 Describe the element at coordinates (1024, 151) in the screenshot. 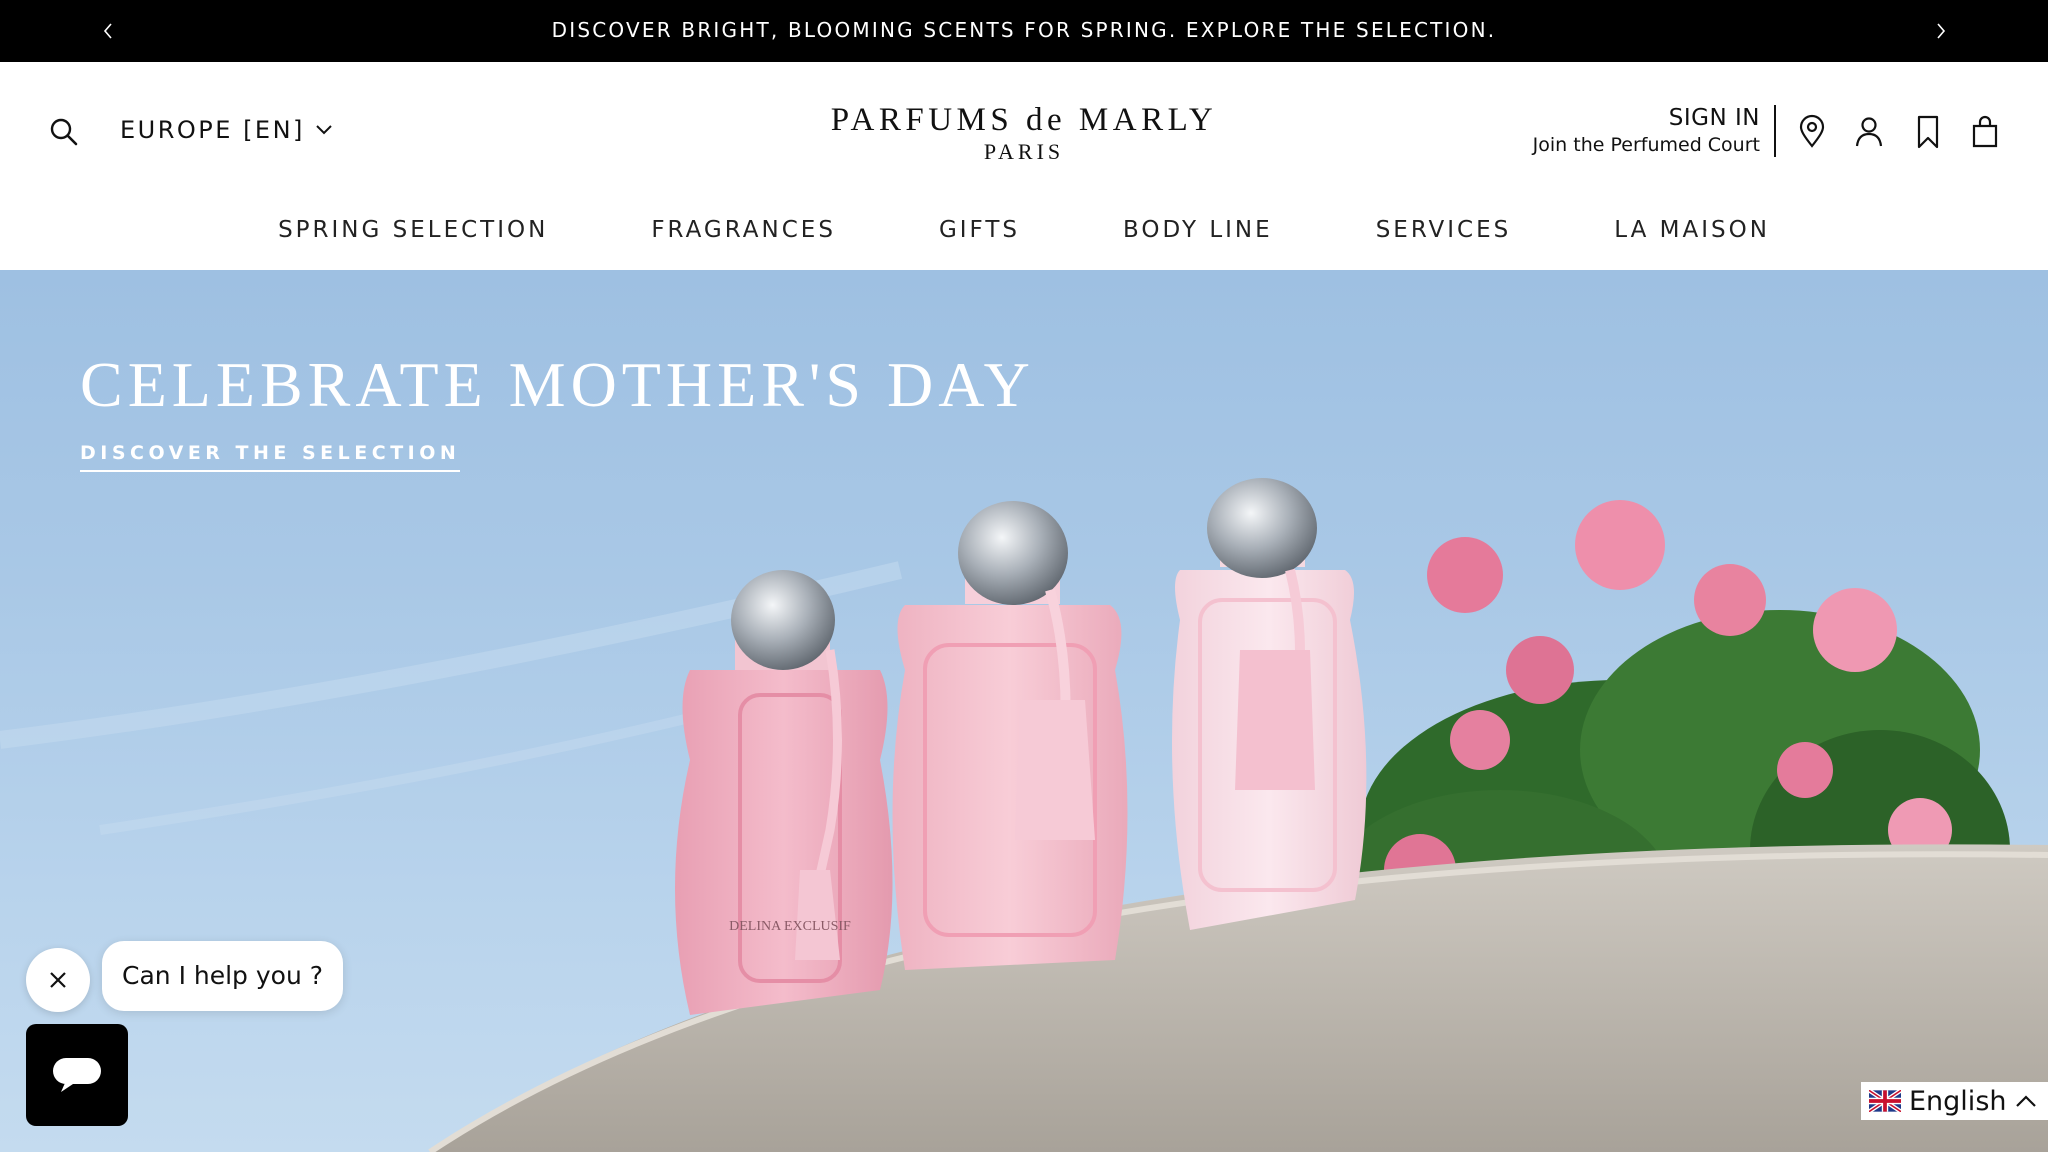

I see `logo-city: PARIS` at that location.